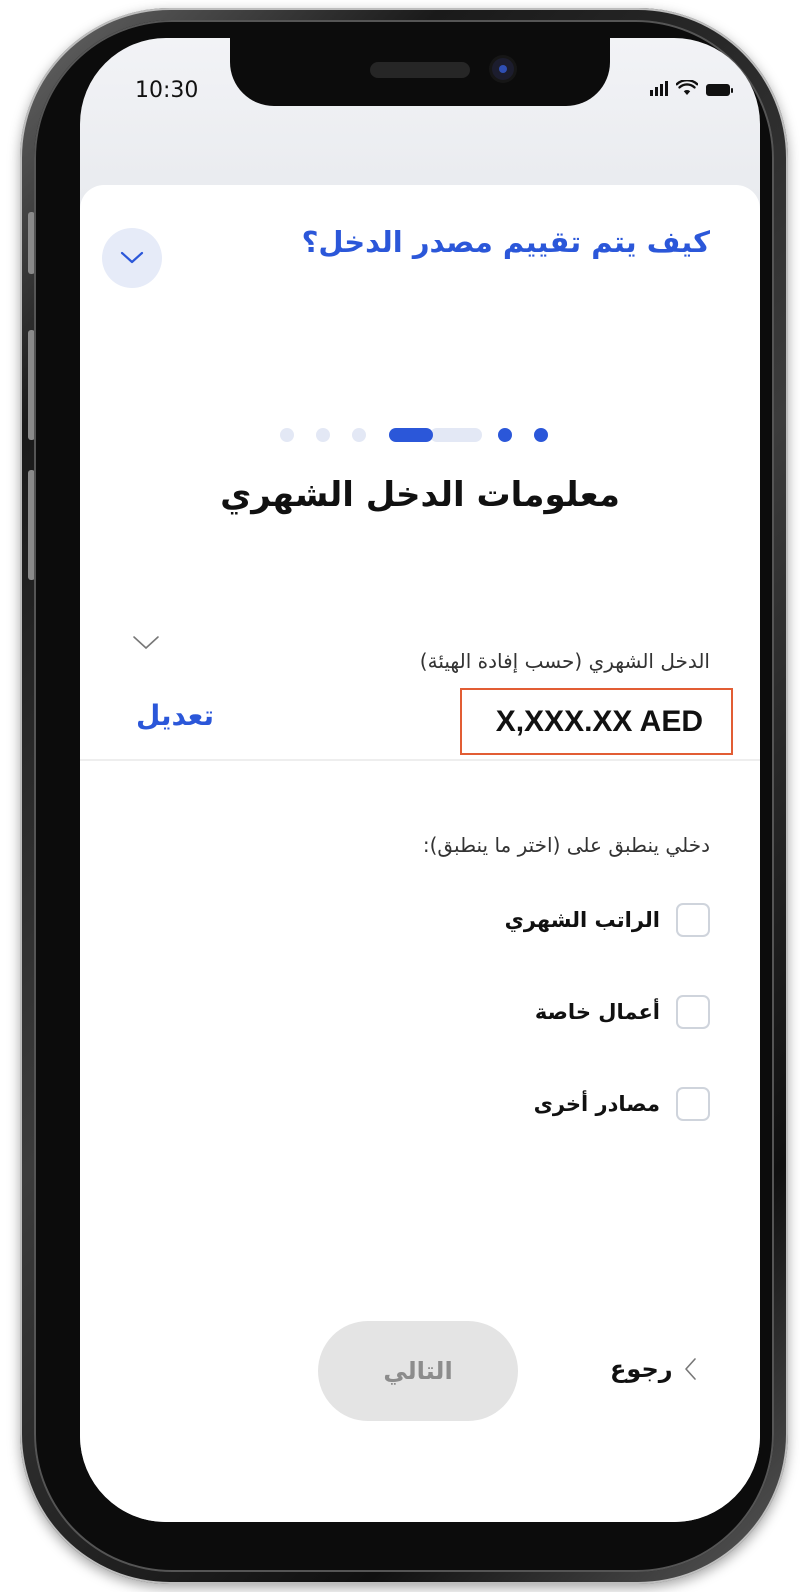  I want to click on speaker-grille, so click(420, 70).